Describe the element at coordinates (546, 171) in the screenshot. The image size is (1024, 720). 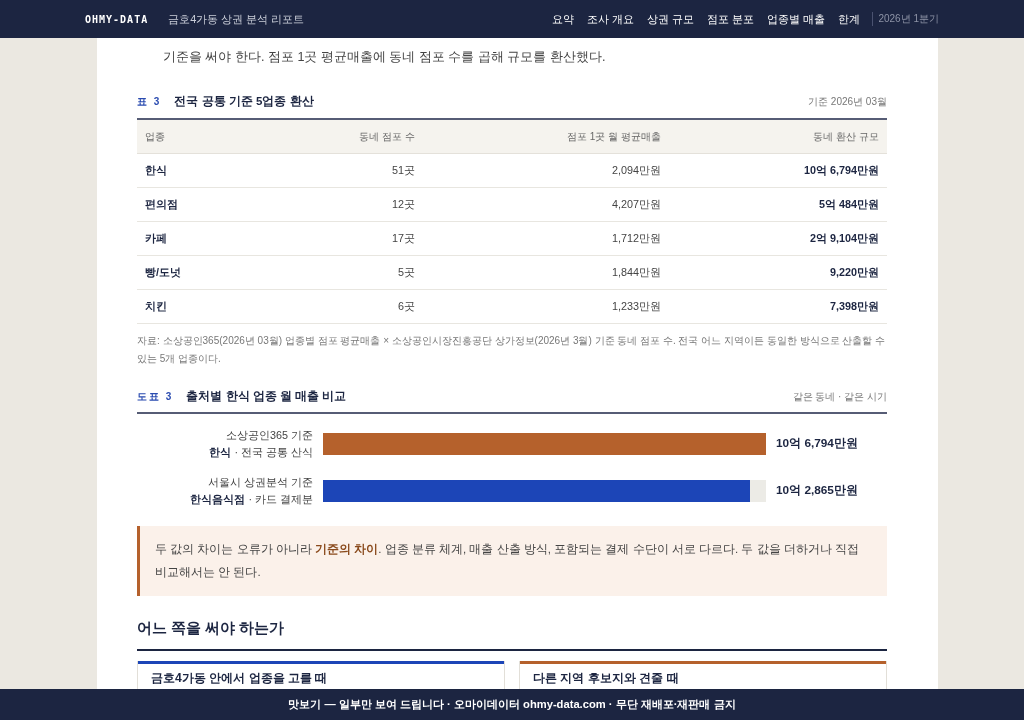
I see `table-cell: 2,094만원` at that location.